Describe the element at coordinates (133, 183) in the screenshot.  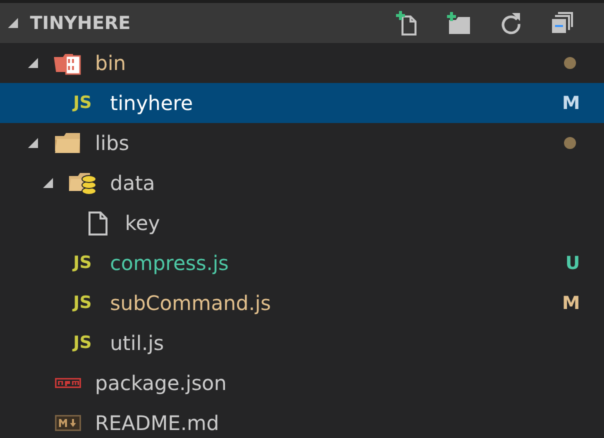
I see `item-label: data` at that location.